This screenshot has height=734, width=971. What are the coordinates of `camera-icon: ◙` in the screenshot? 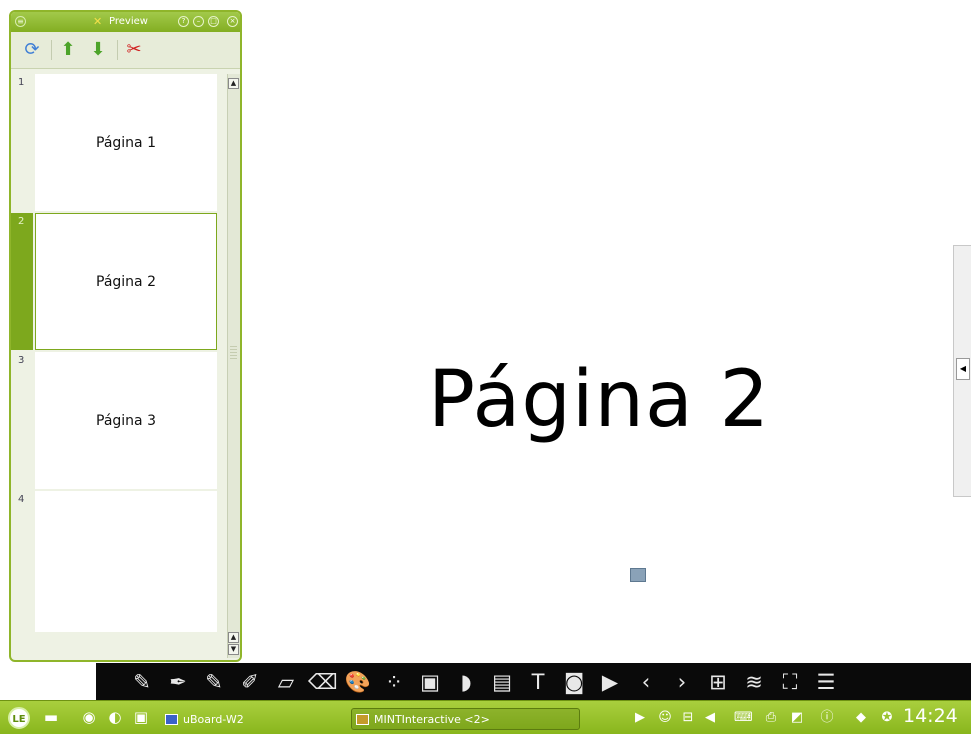 It's located at (574, 682).